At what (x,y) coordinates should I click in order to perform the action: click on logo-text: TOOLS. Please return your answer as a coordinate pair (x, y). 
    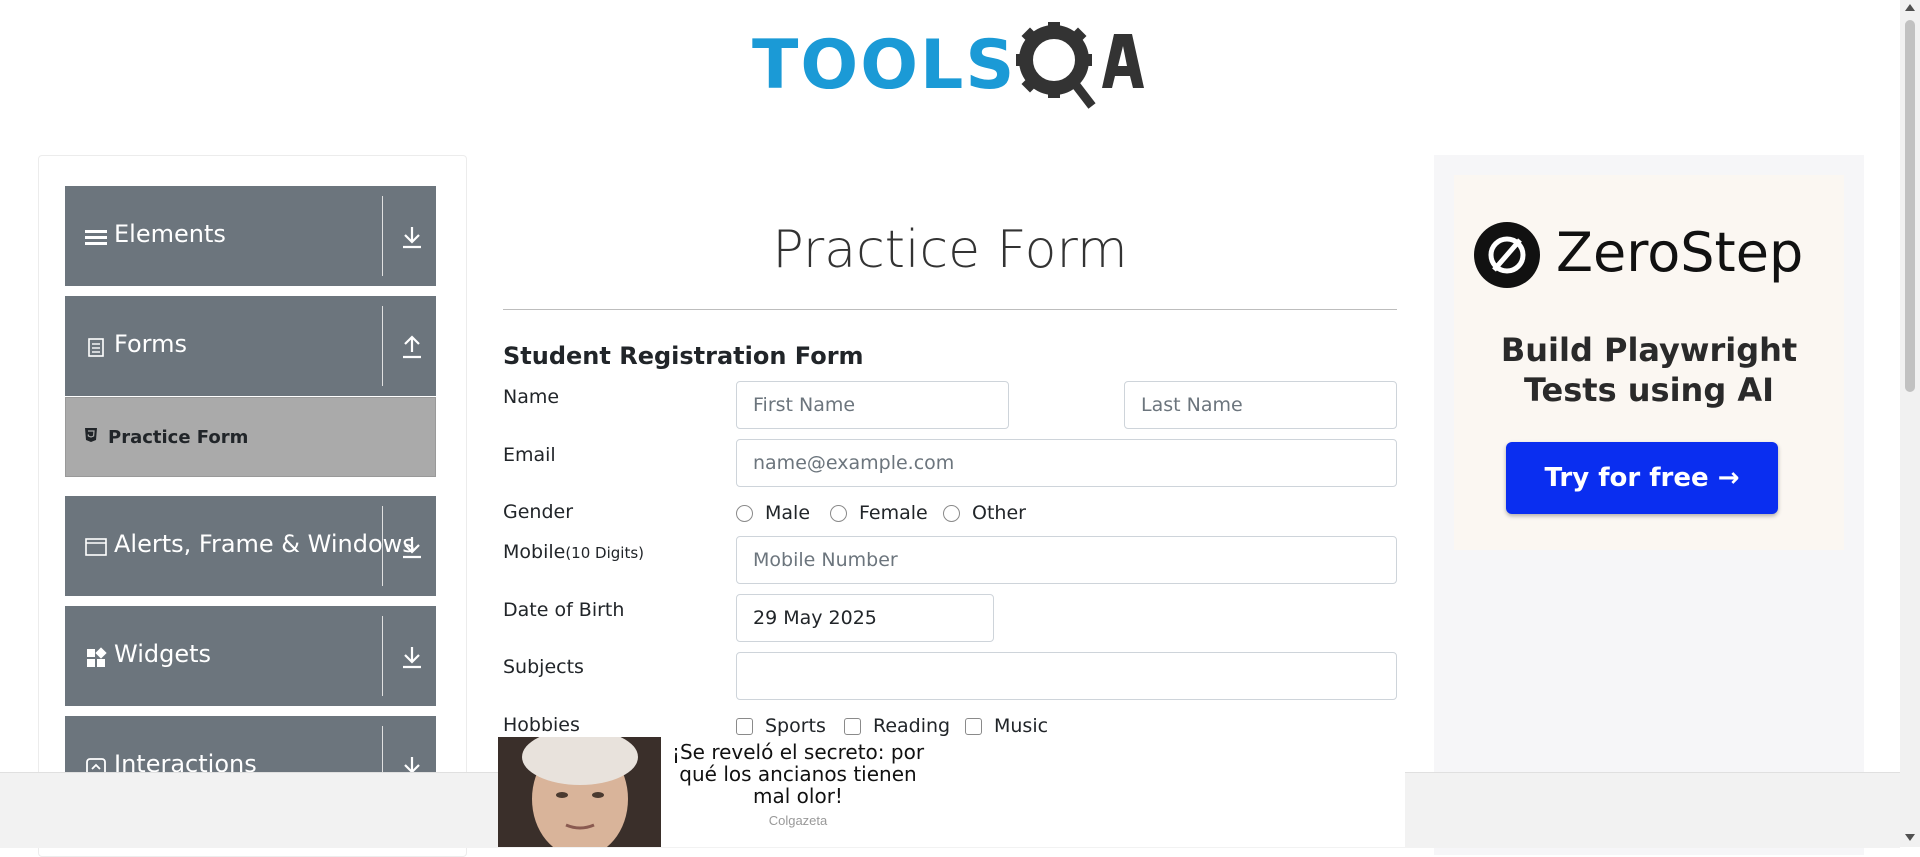
    Looking at the image, I should click on (884, 65).